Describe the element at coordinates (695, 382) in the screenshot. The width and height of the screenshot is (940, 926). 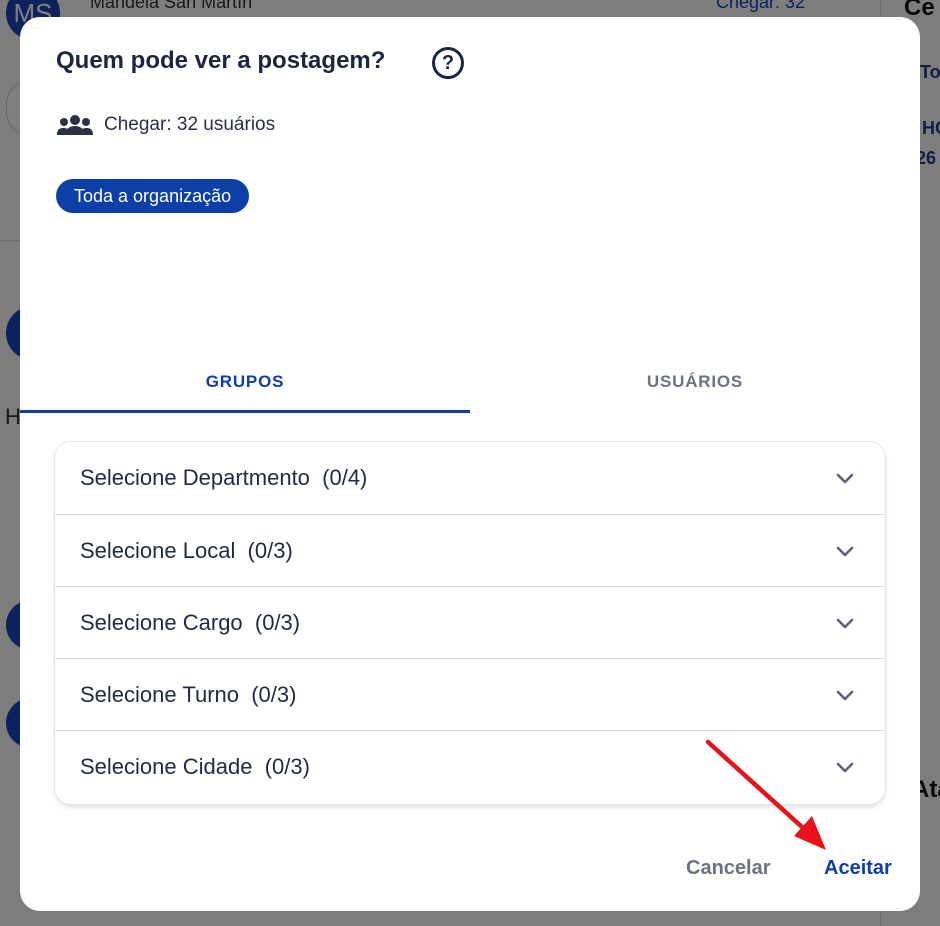
I see `tab-users: USUÁRIOS` at that location.